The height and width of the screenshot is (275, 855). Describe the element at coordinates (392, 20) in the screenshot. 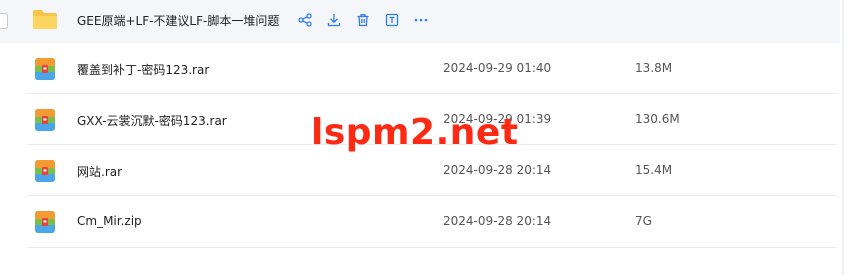

I see `rename-icon` at that location.